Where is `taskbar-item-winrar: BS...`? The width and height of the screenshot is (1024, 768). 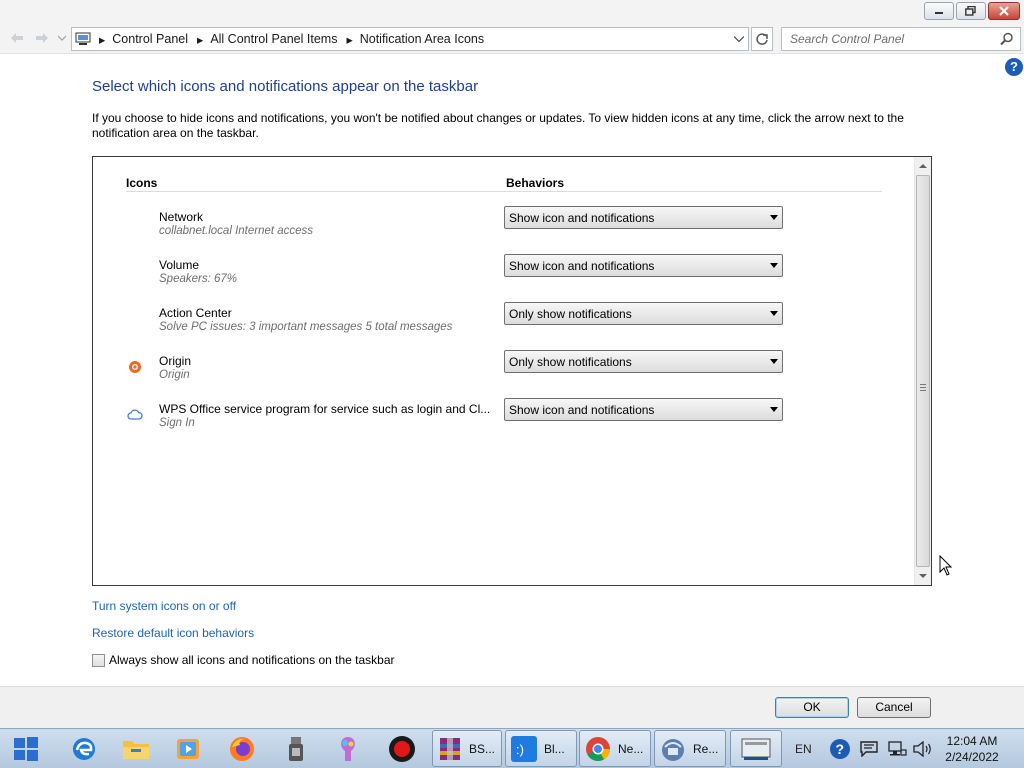
taskbar-item-winrar: BS... is located at coordinates (467, 748).